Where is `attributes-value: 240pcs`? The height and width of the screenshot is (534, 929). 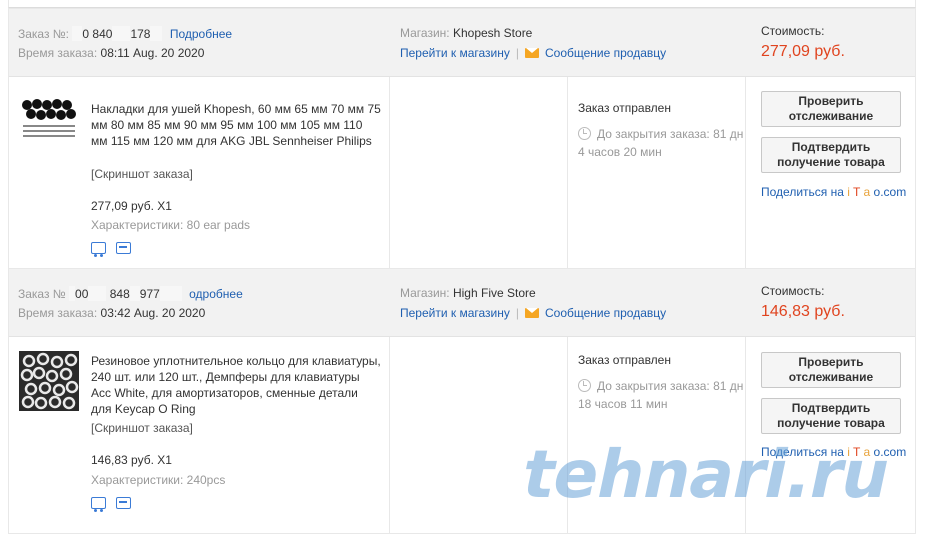 attributes-value: 240pcs is located at coordinates (206, 480).